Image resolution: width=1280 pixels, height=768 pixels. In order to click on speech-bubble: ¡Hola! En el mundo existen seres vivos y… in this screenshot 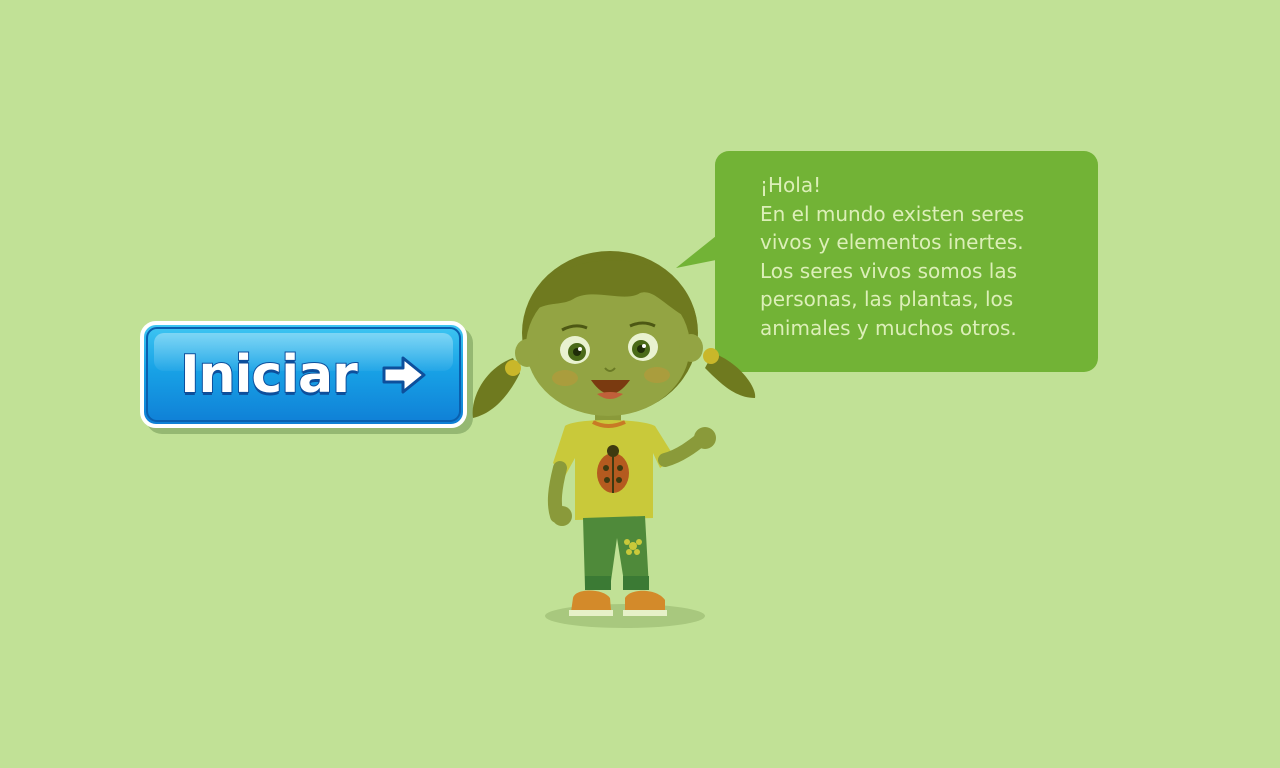, I will do `click(906, 261)`.